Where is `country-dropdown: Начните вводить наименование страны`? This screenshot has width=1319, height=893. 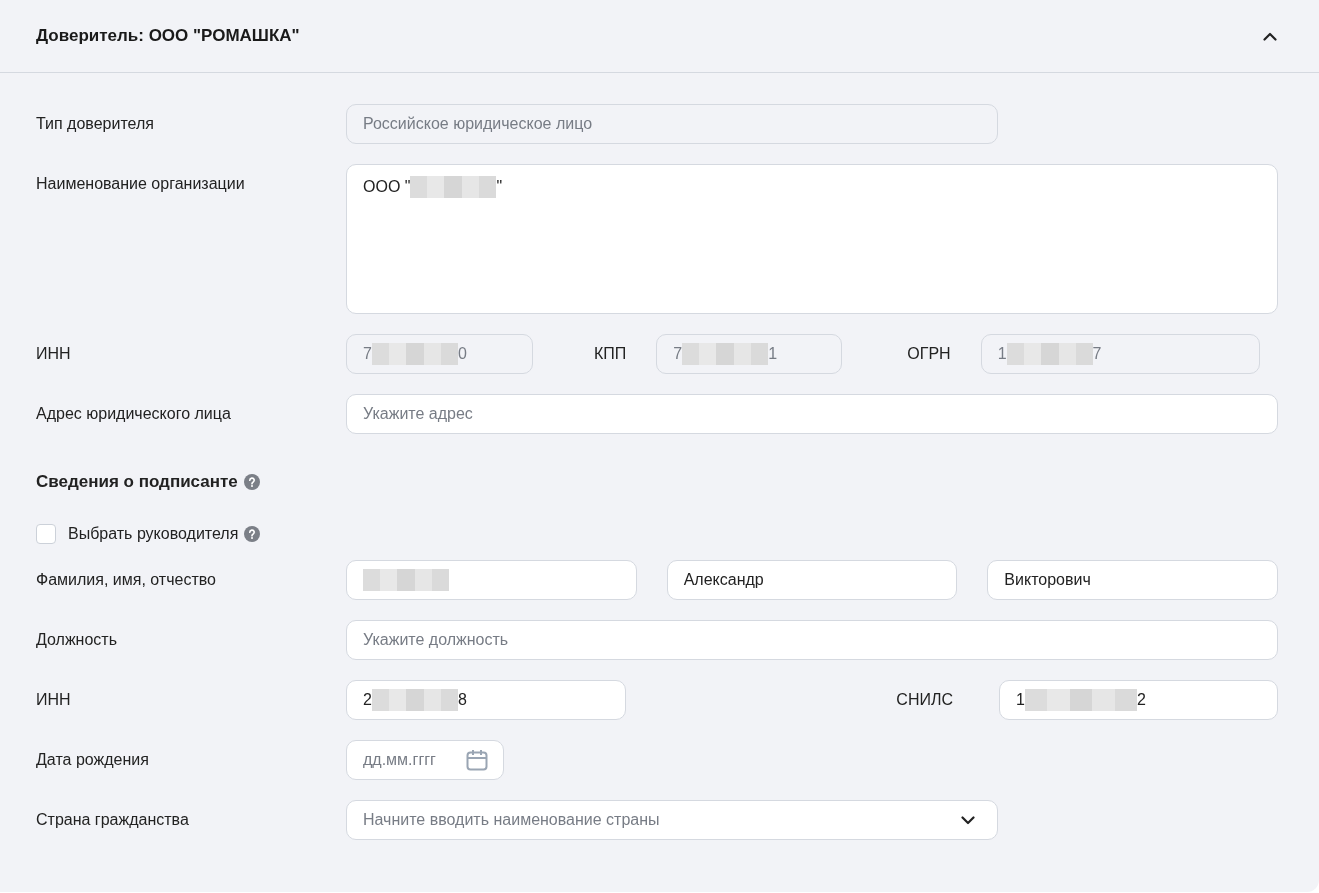
country-dropdown: Начните вводить наименование страны is located at coordinates (672, 820).